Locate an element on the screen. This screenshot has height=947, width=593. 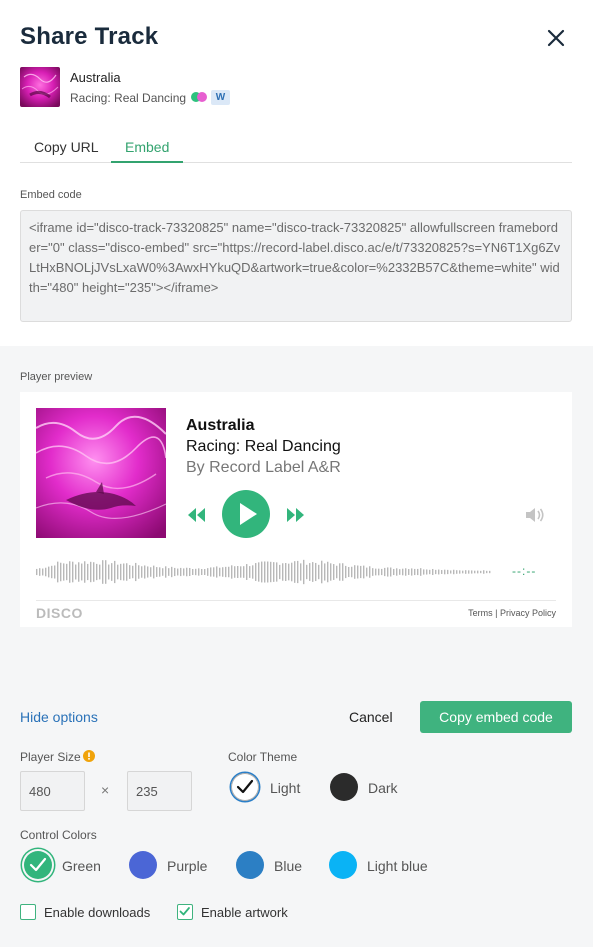
color-green-swatch is located at coordinates (38, 865).